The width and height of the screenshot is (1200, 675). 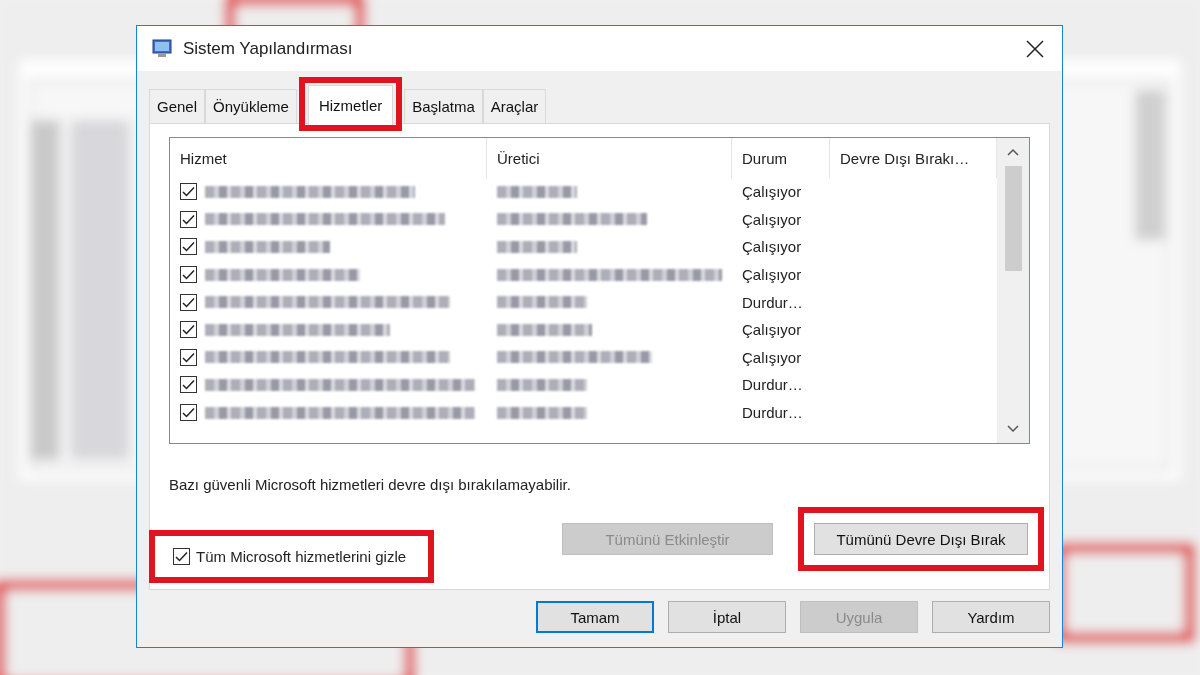 What do you see at coordinates (609, 158) in the screenshot?
I see `column-header: Üretici` at bounding box center [609, 158].